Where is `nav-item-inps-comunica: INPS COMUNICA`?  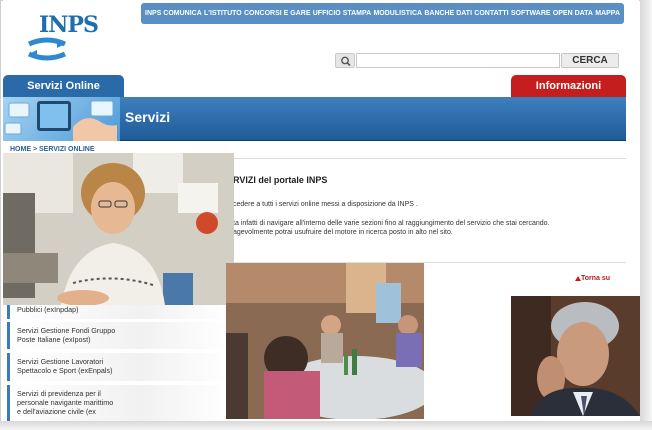
nav-item-inps-comunica: INPS COMUNICA is located at coordinates (173, 13).